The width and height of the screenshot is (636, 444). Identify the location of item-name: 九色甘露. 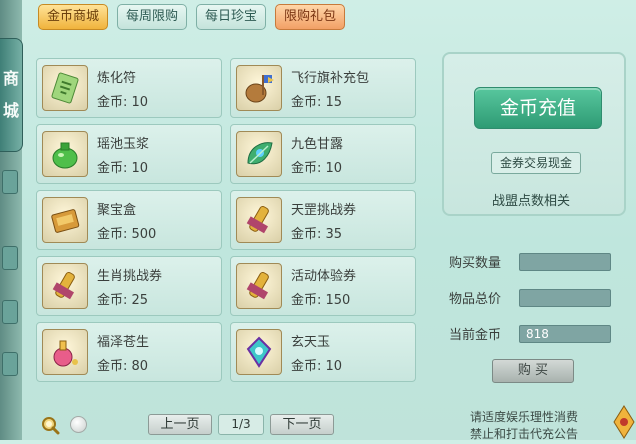
(317, 144).